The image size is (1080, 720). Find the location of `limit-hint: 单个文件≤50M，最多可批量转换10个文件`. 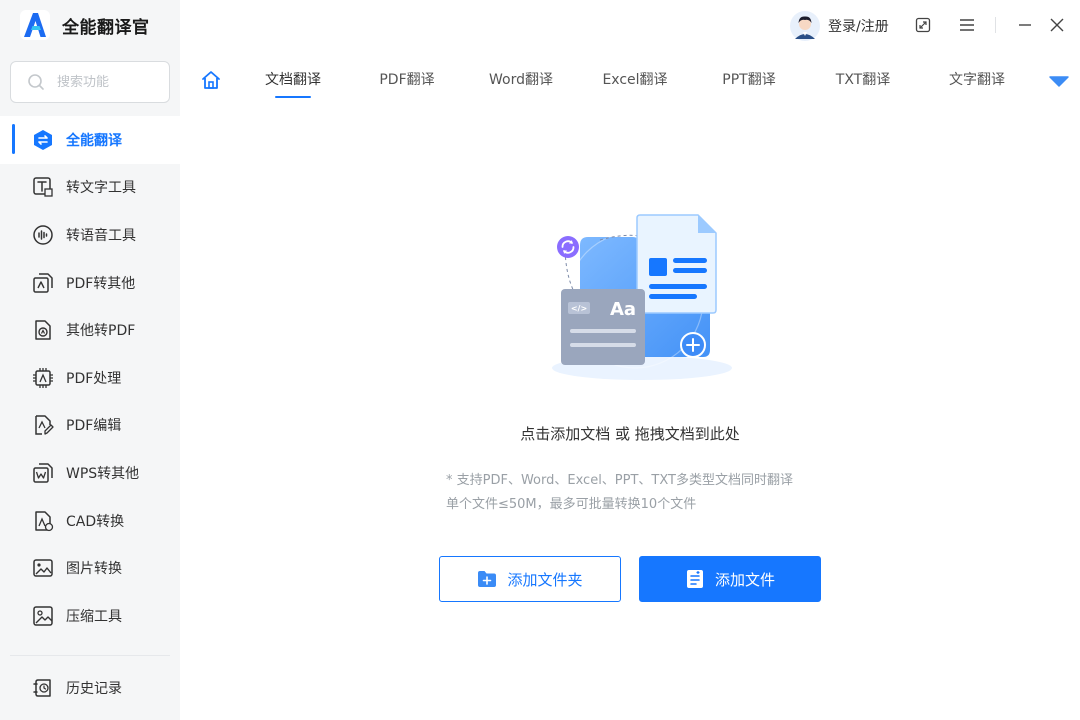

limit-hint: 单个文件≤50M，最多可批量转换10个文件 is located at coordinates (571, 504).